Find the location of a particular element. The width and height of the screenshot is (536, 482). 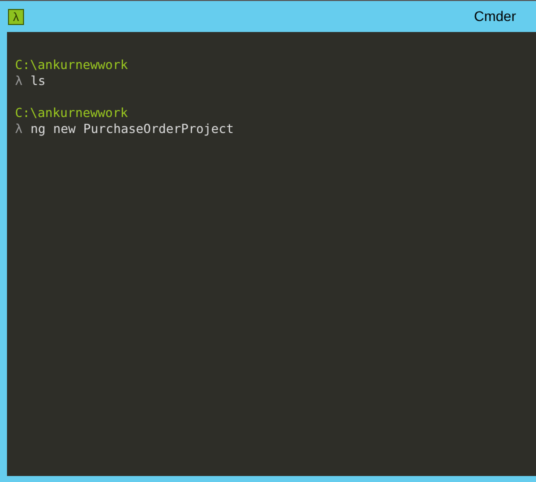

terminal-command: ls is located at coordinates (38, 81).